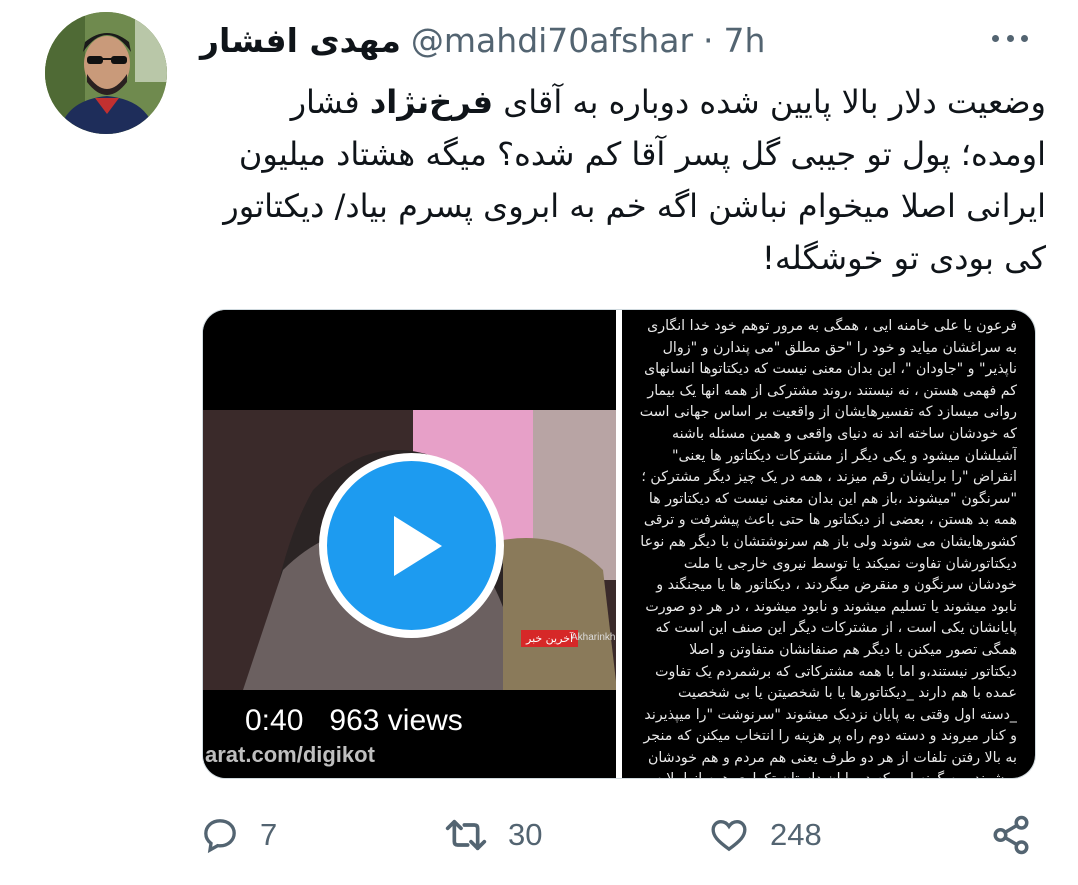  Describe the element at coordinates (593, 637) in the screenshot. I see `news-badge-sub: Akharinkh` at that location.